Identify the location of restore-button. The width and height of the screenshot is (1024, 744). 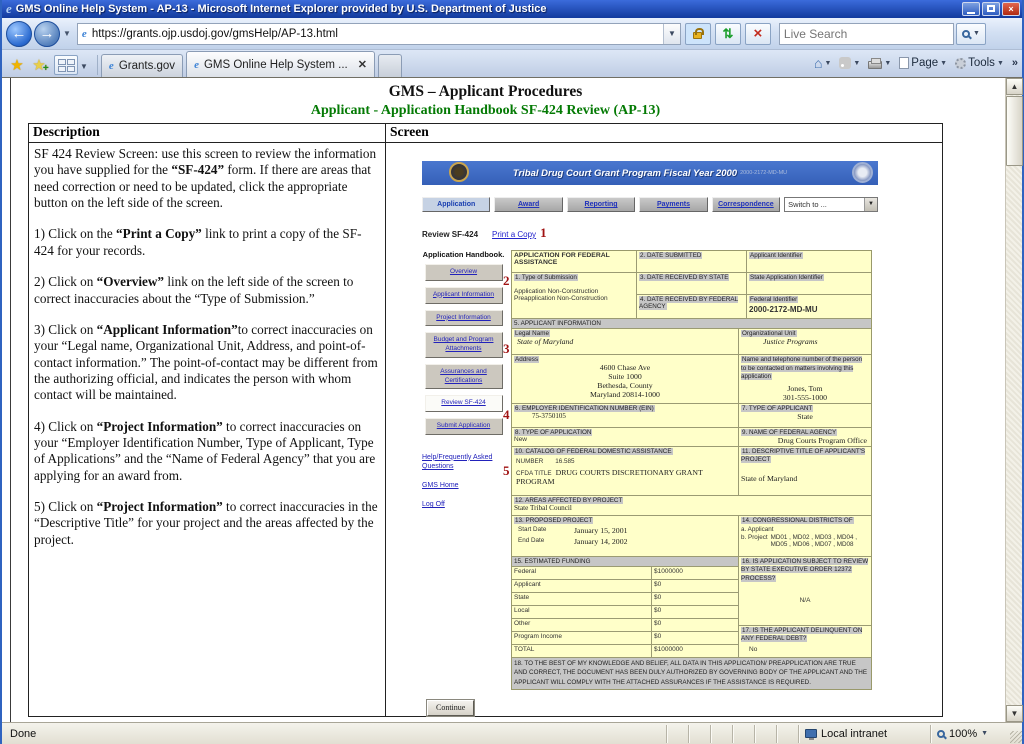
(991, 9).